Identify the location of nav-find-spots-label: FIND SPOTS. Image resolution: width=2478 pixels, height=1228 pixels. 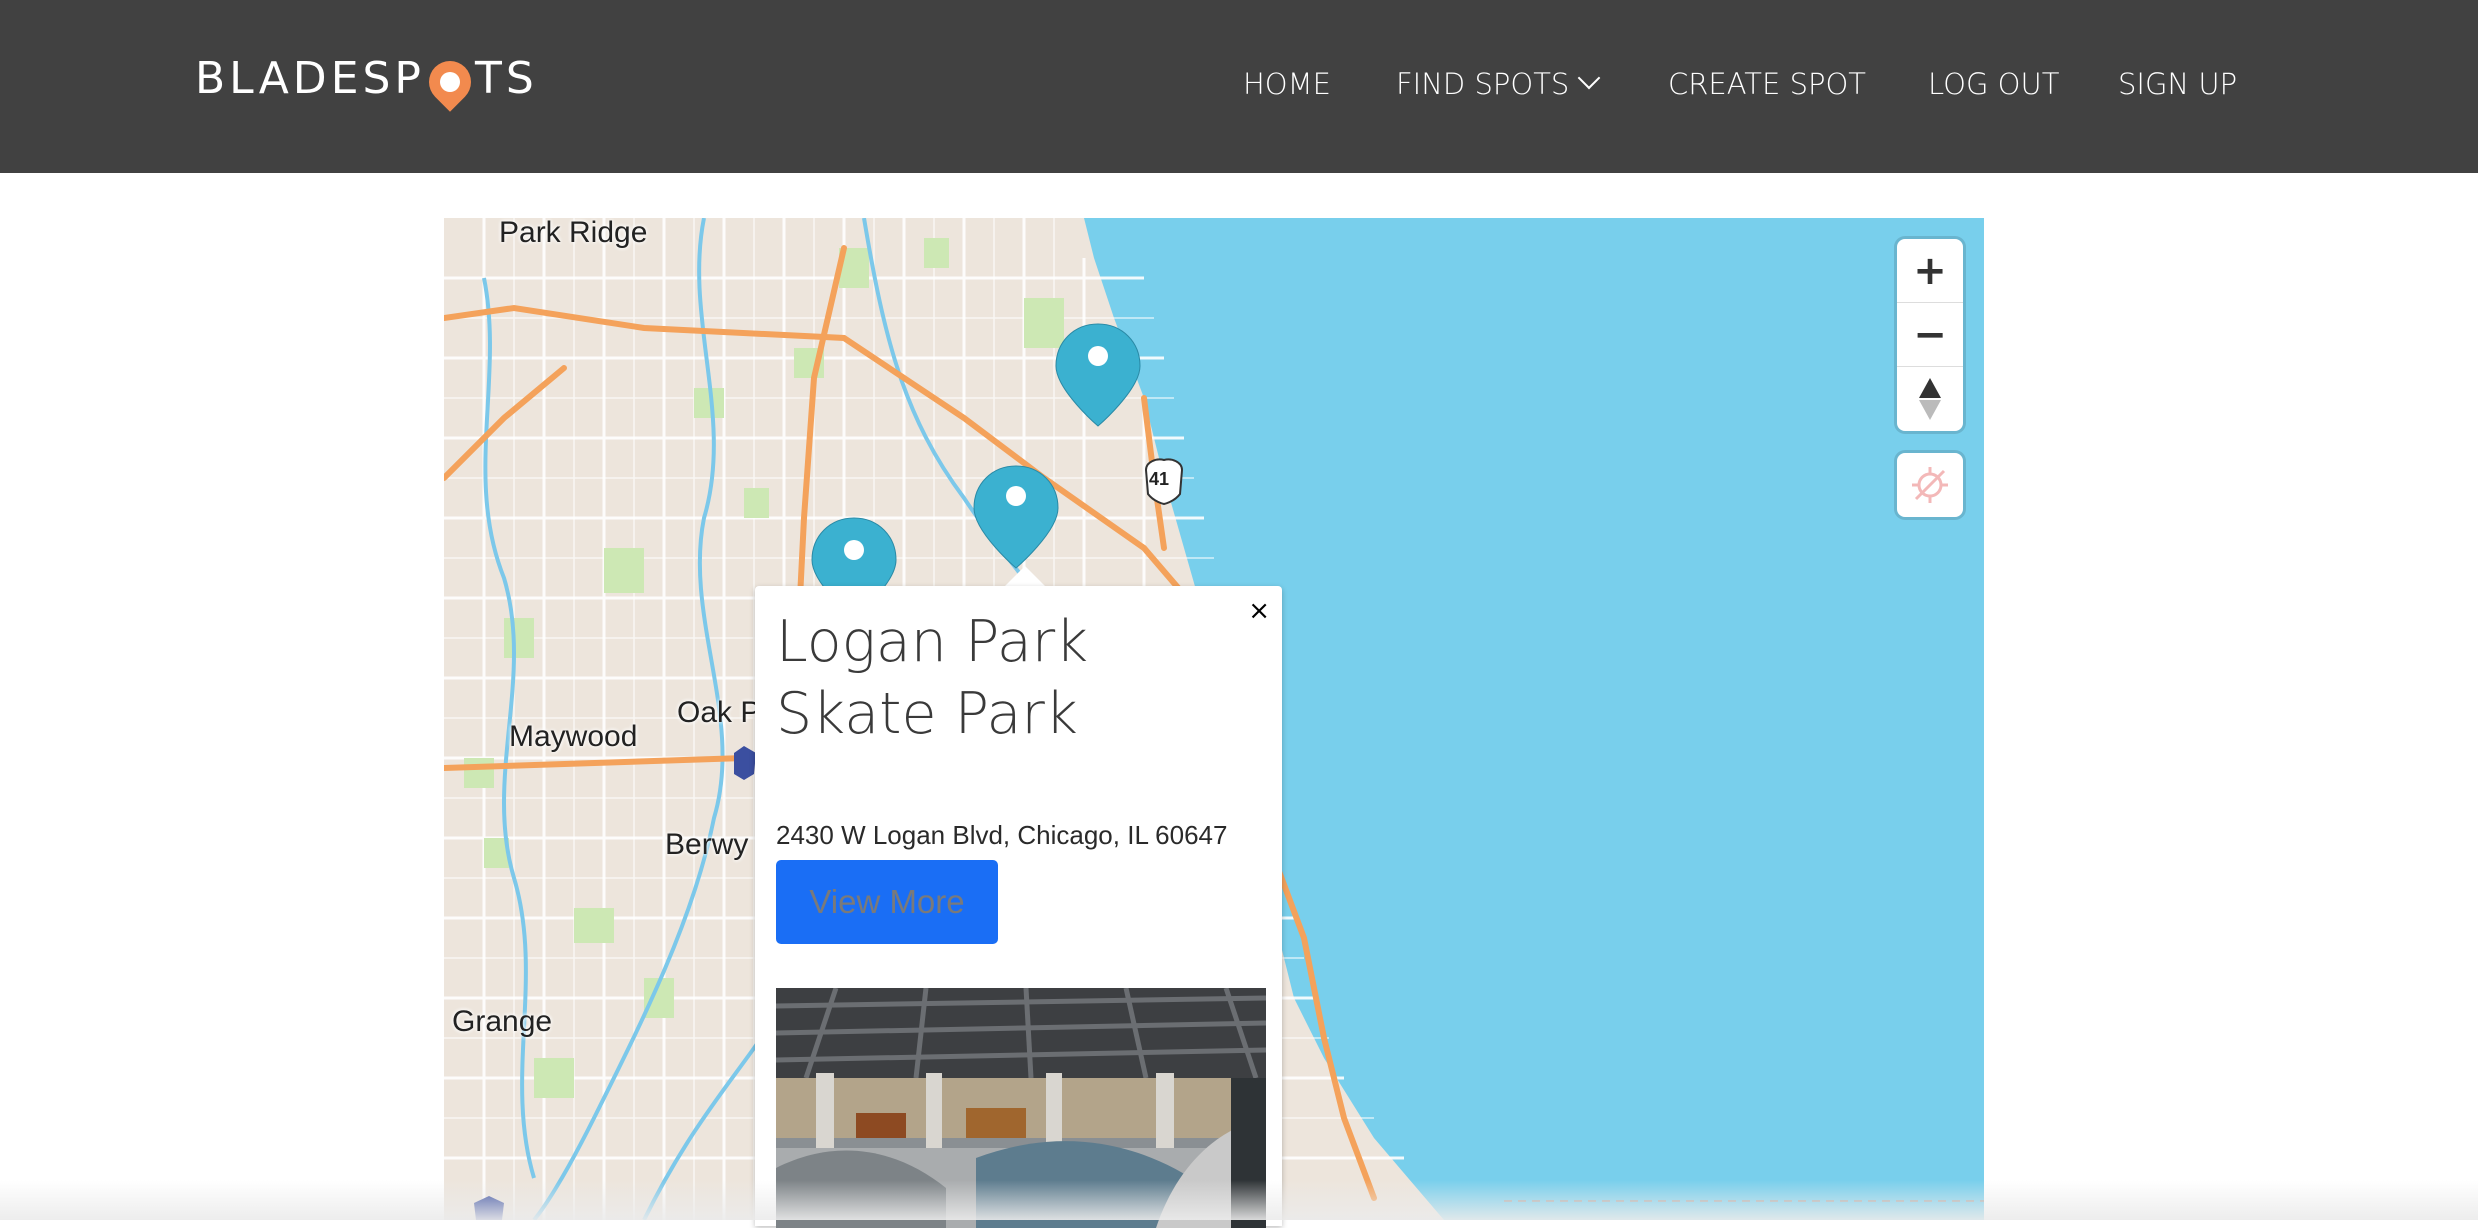
(1483, 84).